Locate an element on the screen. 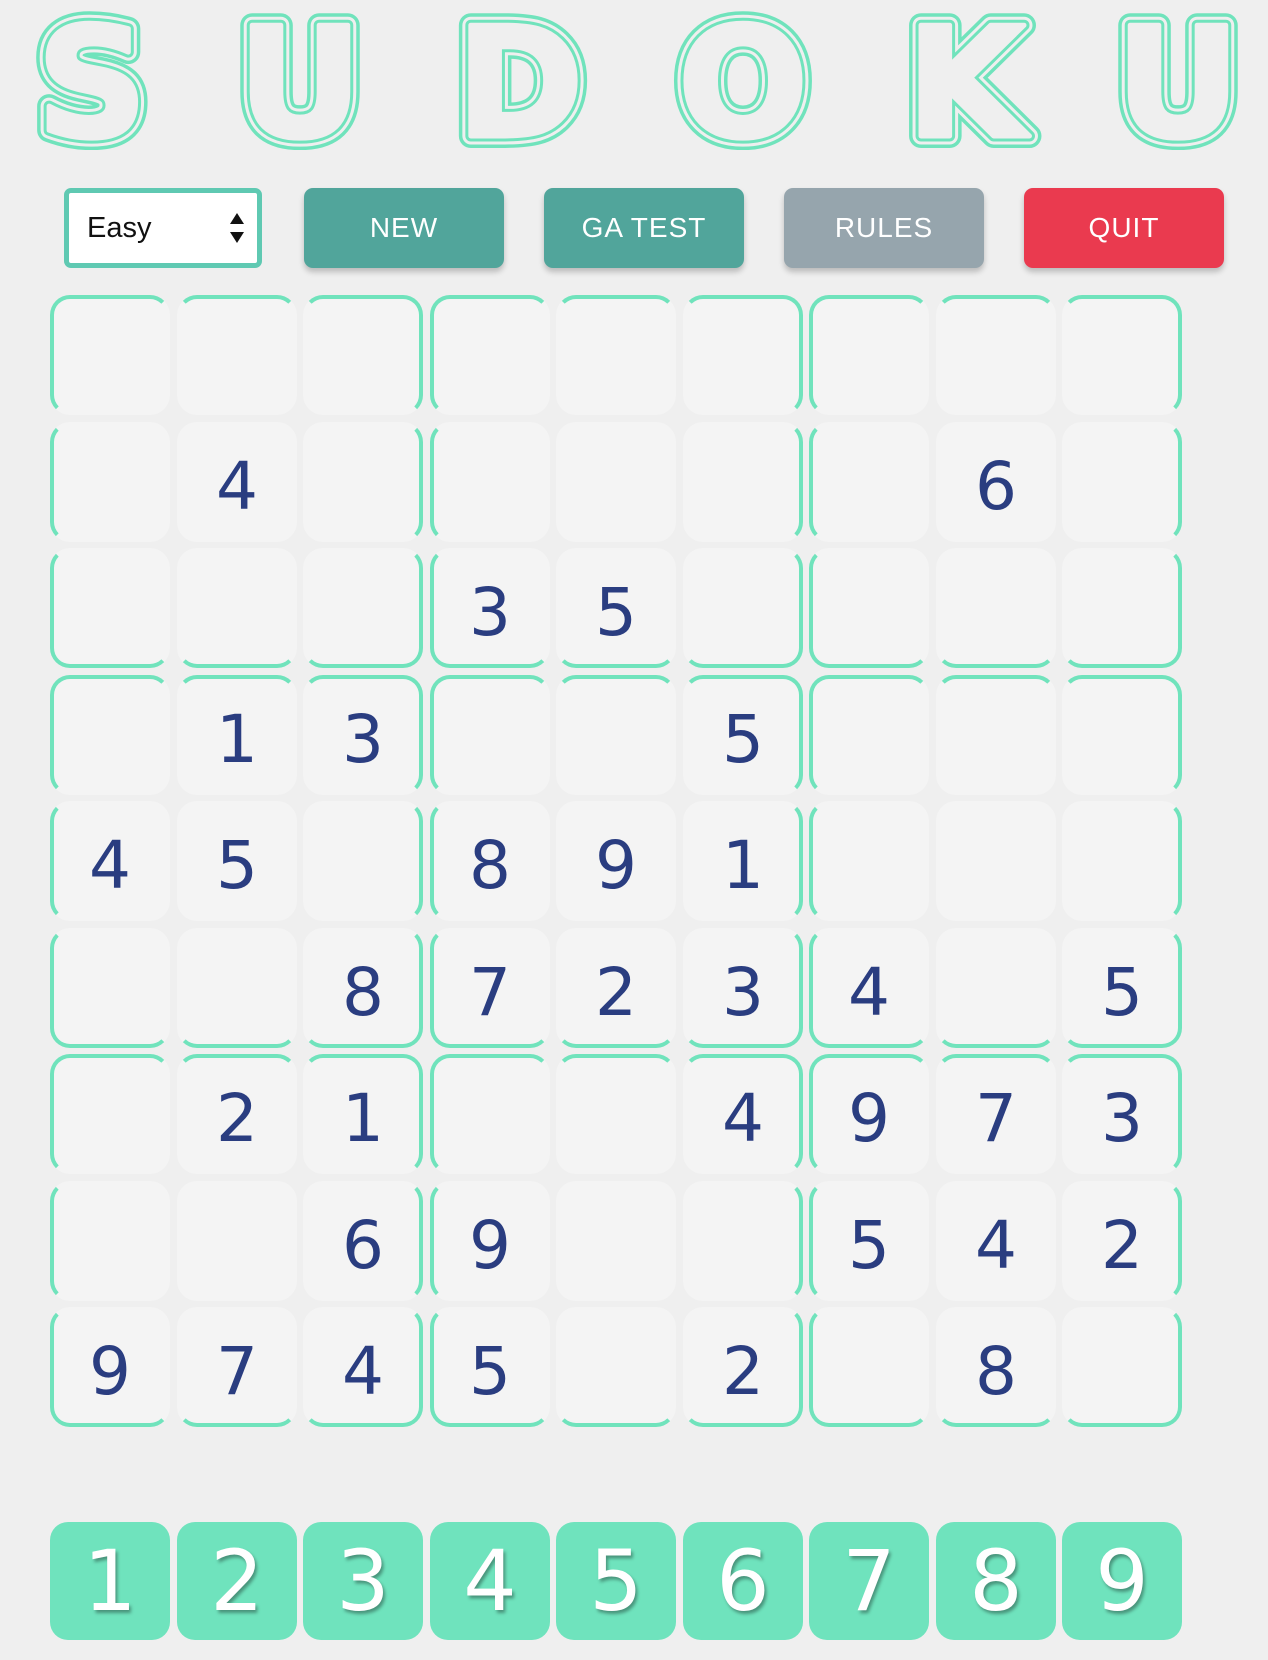  difficulty-select: Easy is located at coordinates (163, 228).